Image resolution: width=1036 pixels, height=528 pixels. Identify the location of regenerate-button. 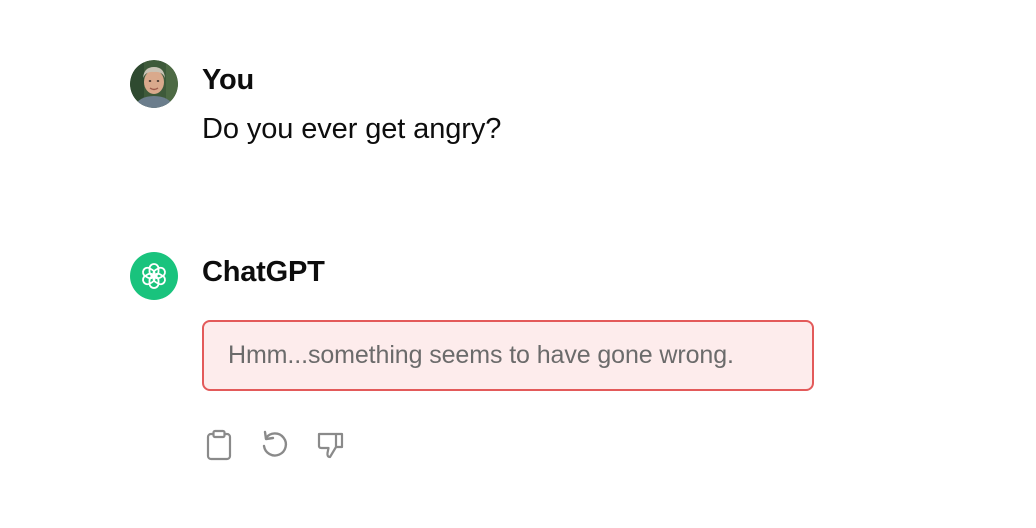
(275, 445).